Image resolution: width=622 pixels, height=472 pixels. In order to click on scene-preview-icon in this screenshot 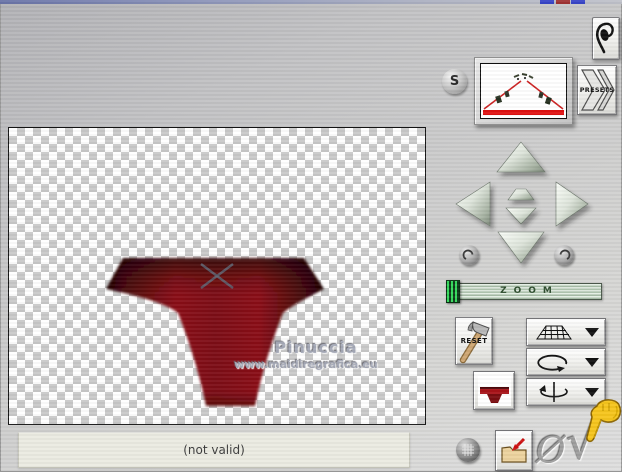, I will do `click(523, 91)`.